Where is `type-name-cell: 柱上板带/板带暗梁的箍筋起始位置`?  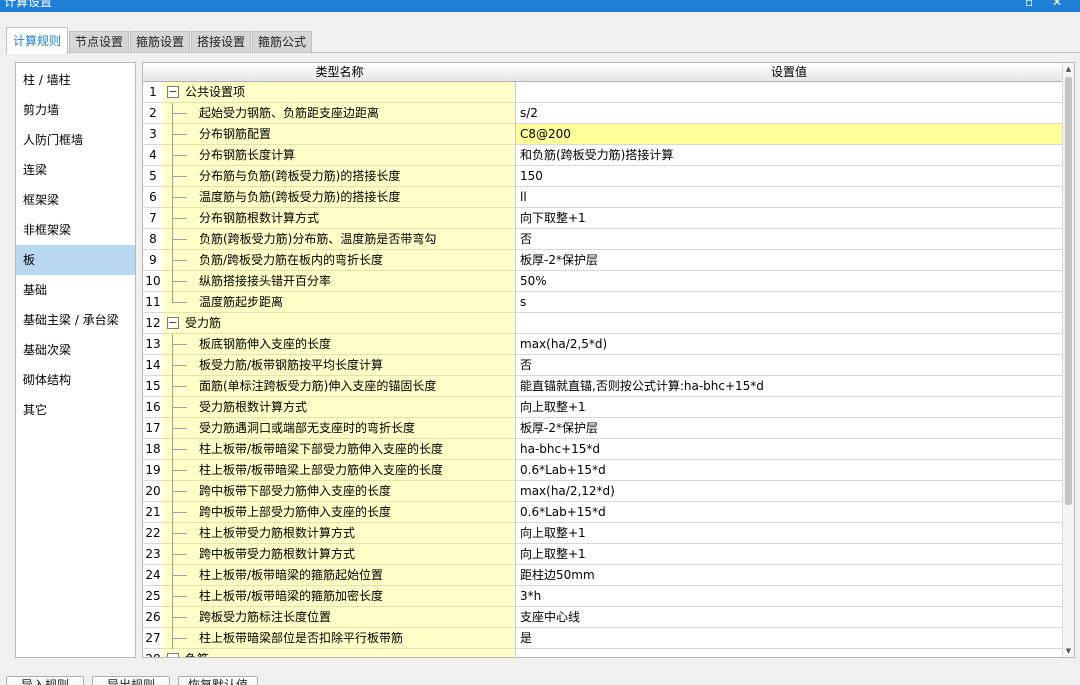
type-name-cell: 柱上板带/板带暗梁的箍筋起始位置 is located at coordinates (339, 575).